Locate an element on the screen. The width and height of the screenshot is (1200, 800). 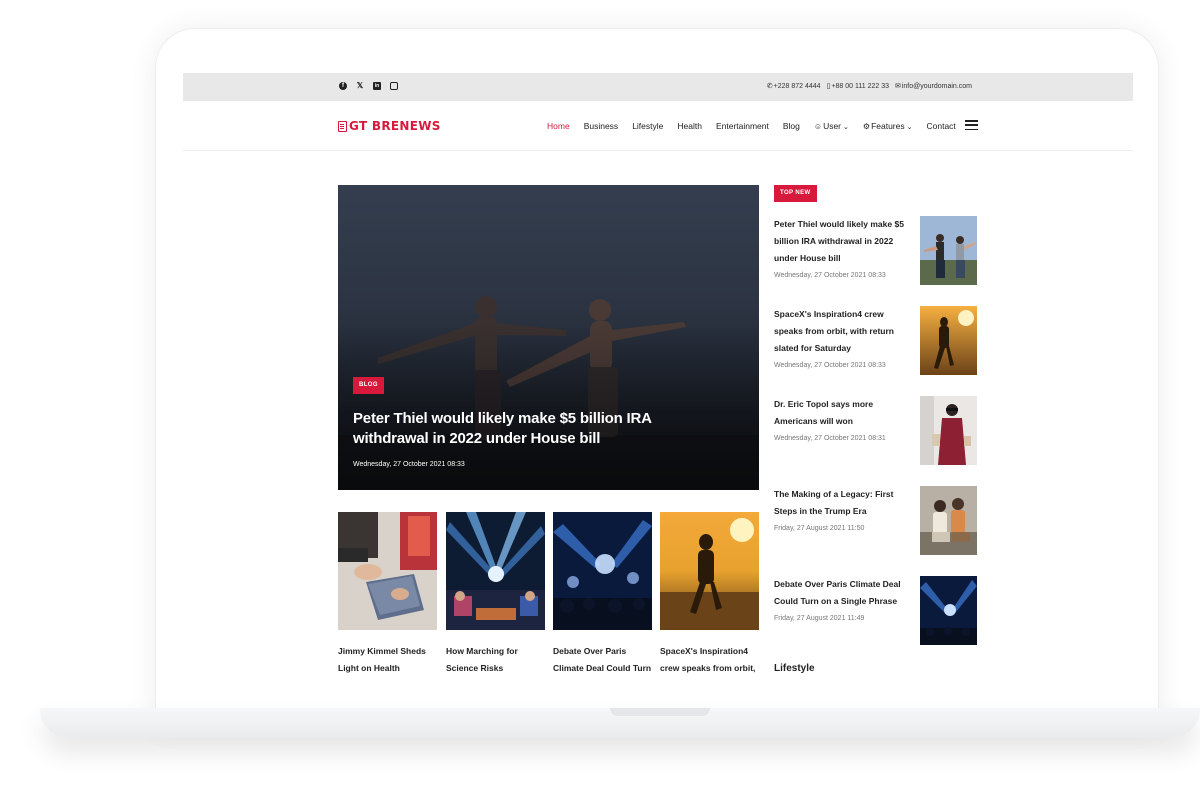
twitter-icon: 𝕏 is located at coordinates (360, 86).